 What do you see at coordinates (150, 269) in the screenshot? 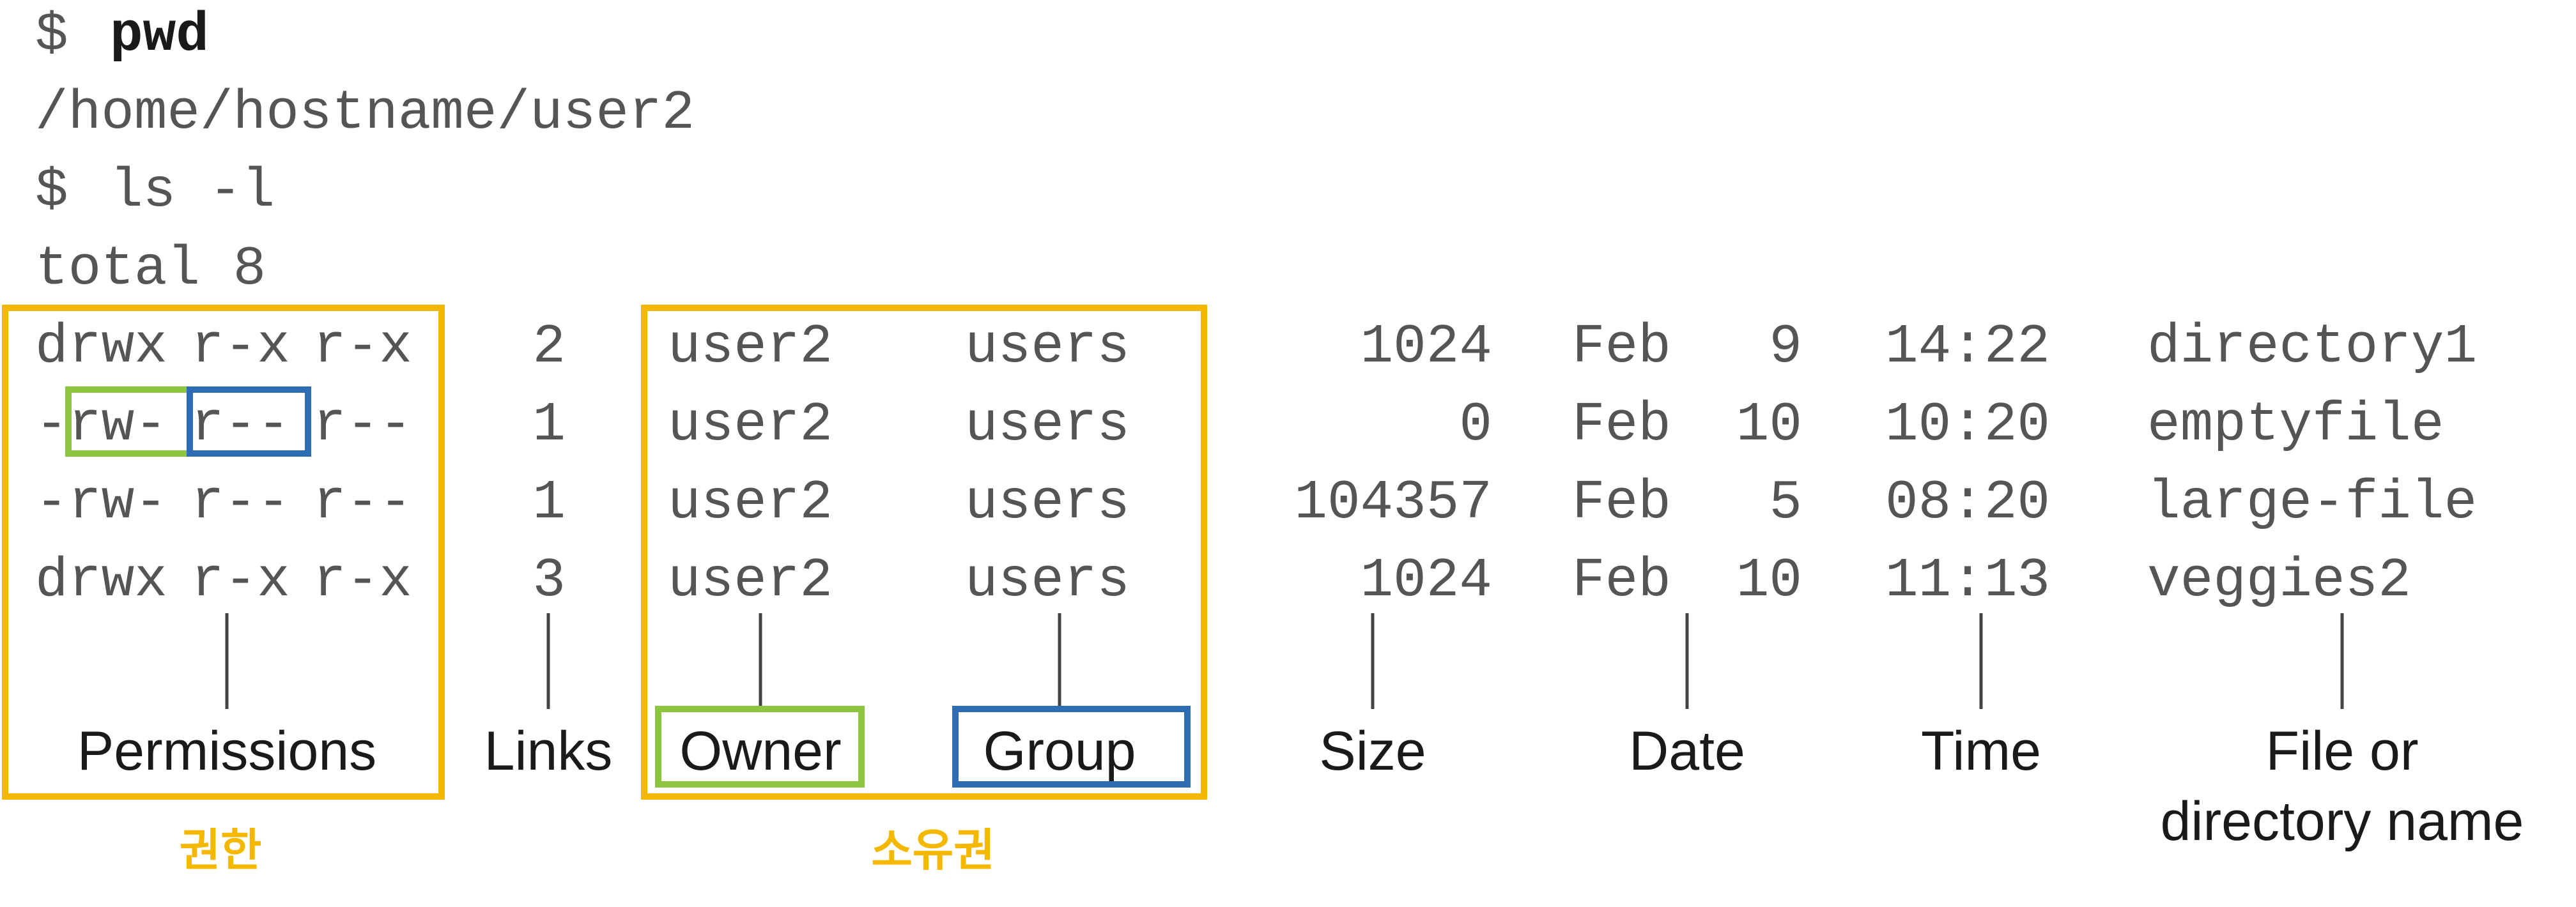
I see `total-line: total 8` at bounding box center [150, 269].